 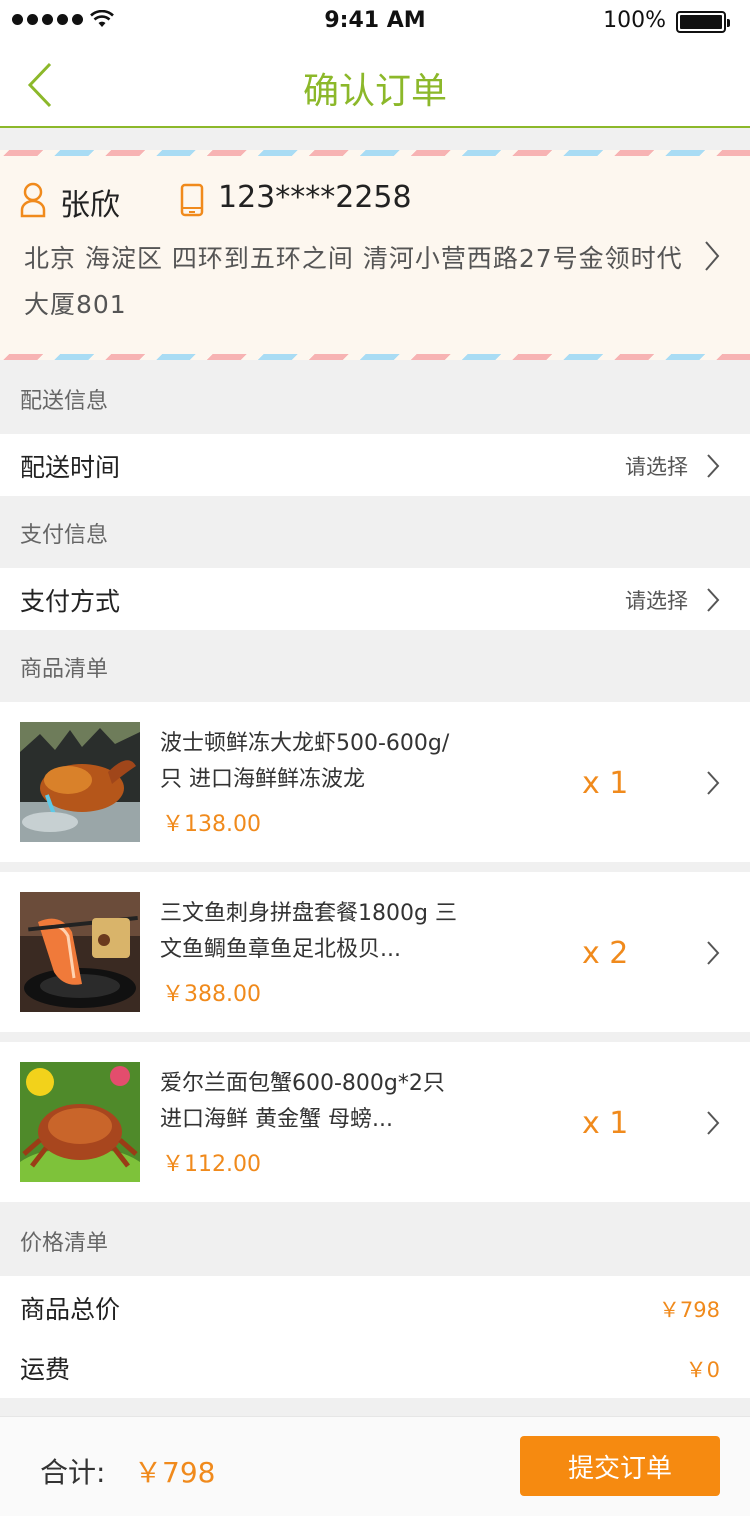 I want to click on nav-bar: 确认订单, so click(x=375, y=85).